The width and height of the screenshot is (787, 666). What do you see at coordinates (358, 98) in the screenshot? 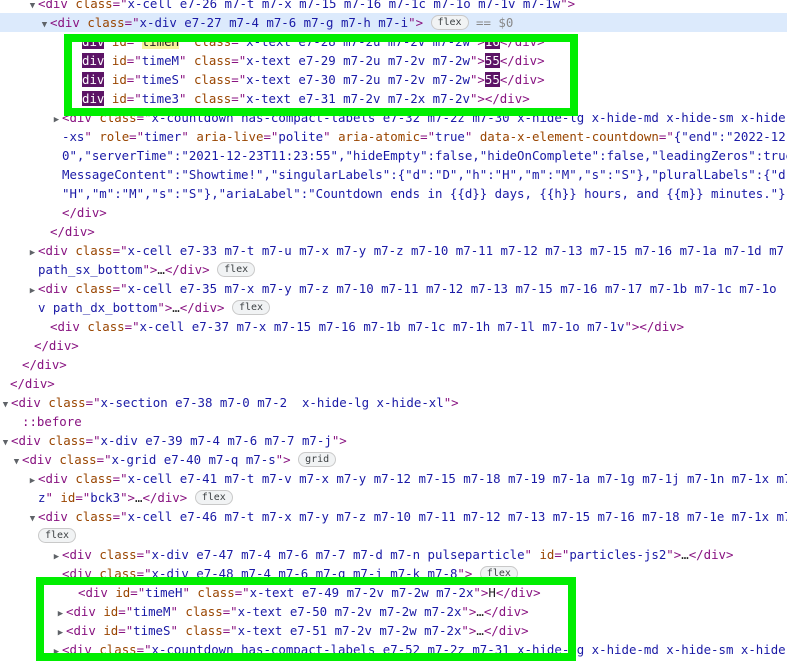
I see `attr-value: x-text e7-31 m7-2v m7-2x m7-2v` at bounding box center [358, 98].